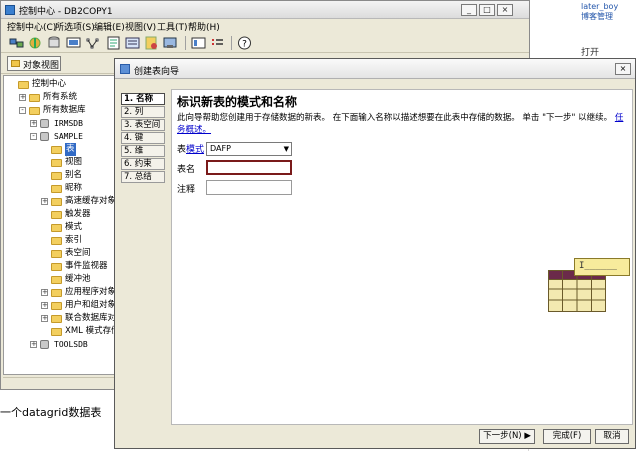 This screenshot has height=451, width=640. I want to click on wizard-step: 7. 总结, so click(143, 177).